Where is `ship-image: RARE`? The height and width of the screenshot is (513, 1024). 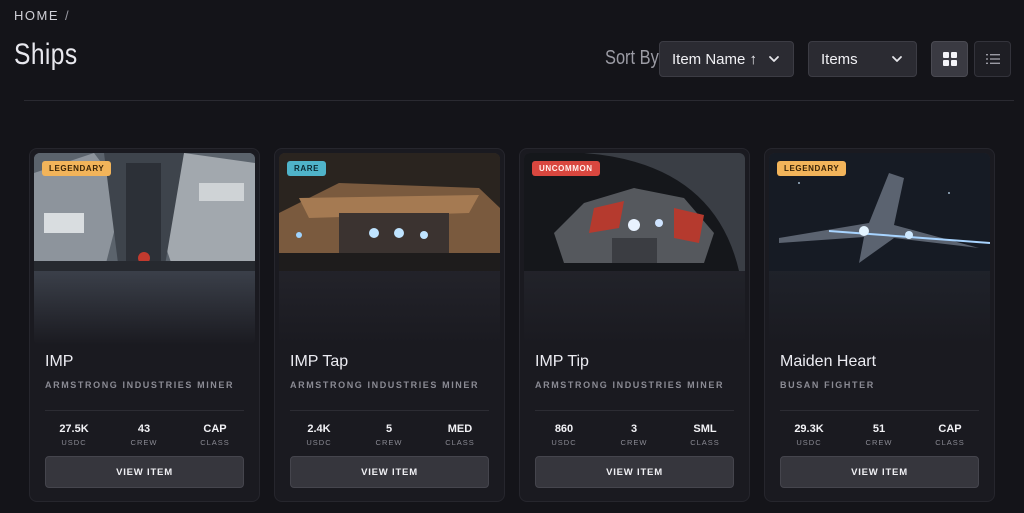 ship-image: RARE is located at coordinates (389, 249).